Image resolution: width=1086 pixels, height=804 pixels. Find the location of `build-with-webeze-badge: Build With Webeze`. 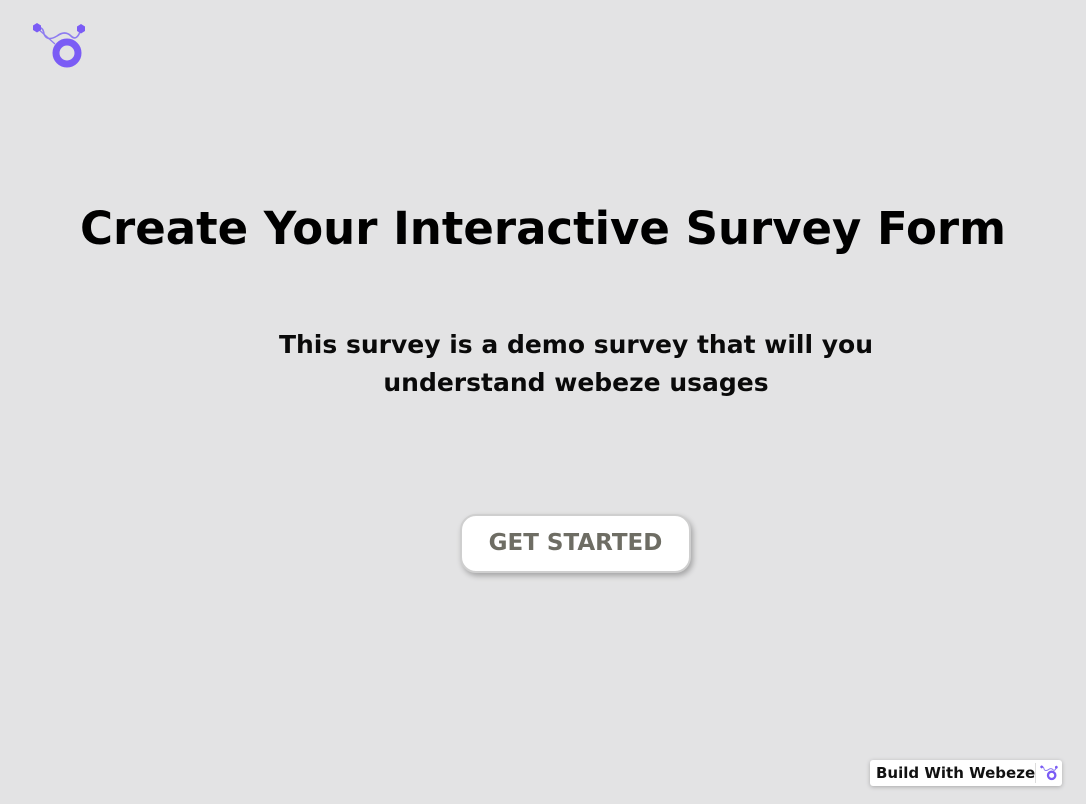

build-with-webeze-badge: Build With Webeze is located at coordinates (966, 773).